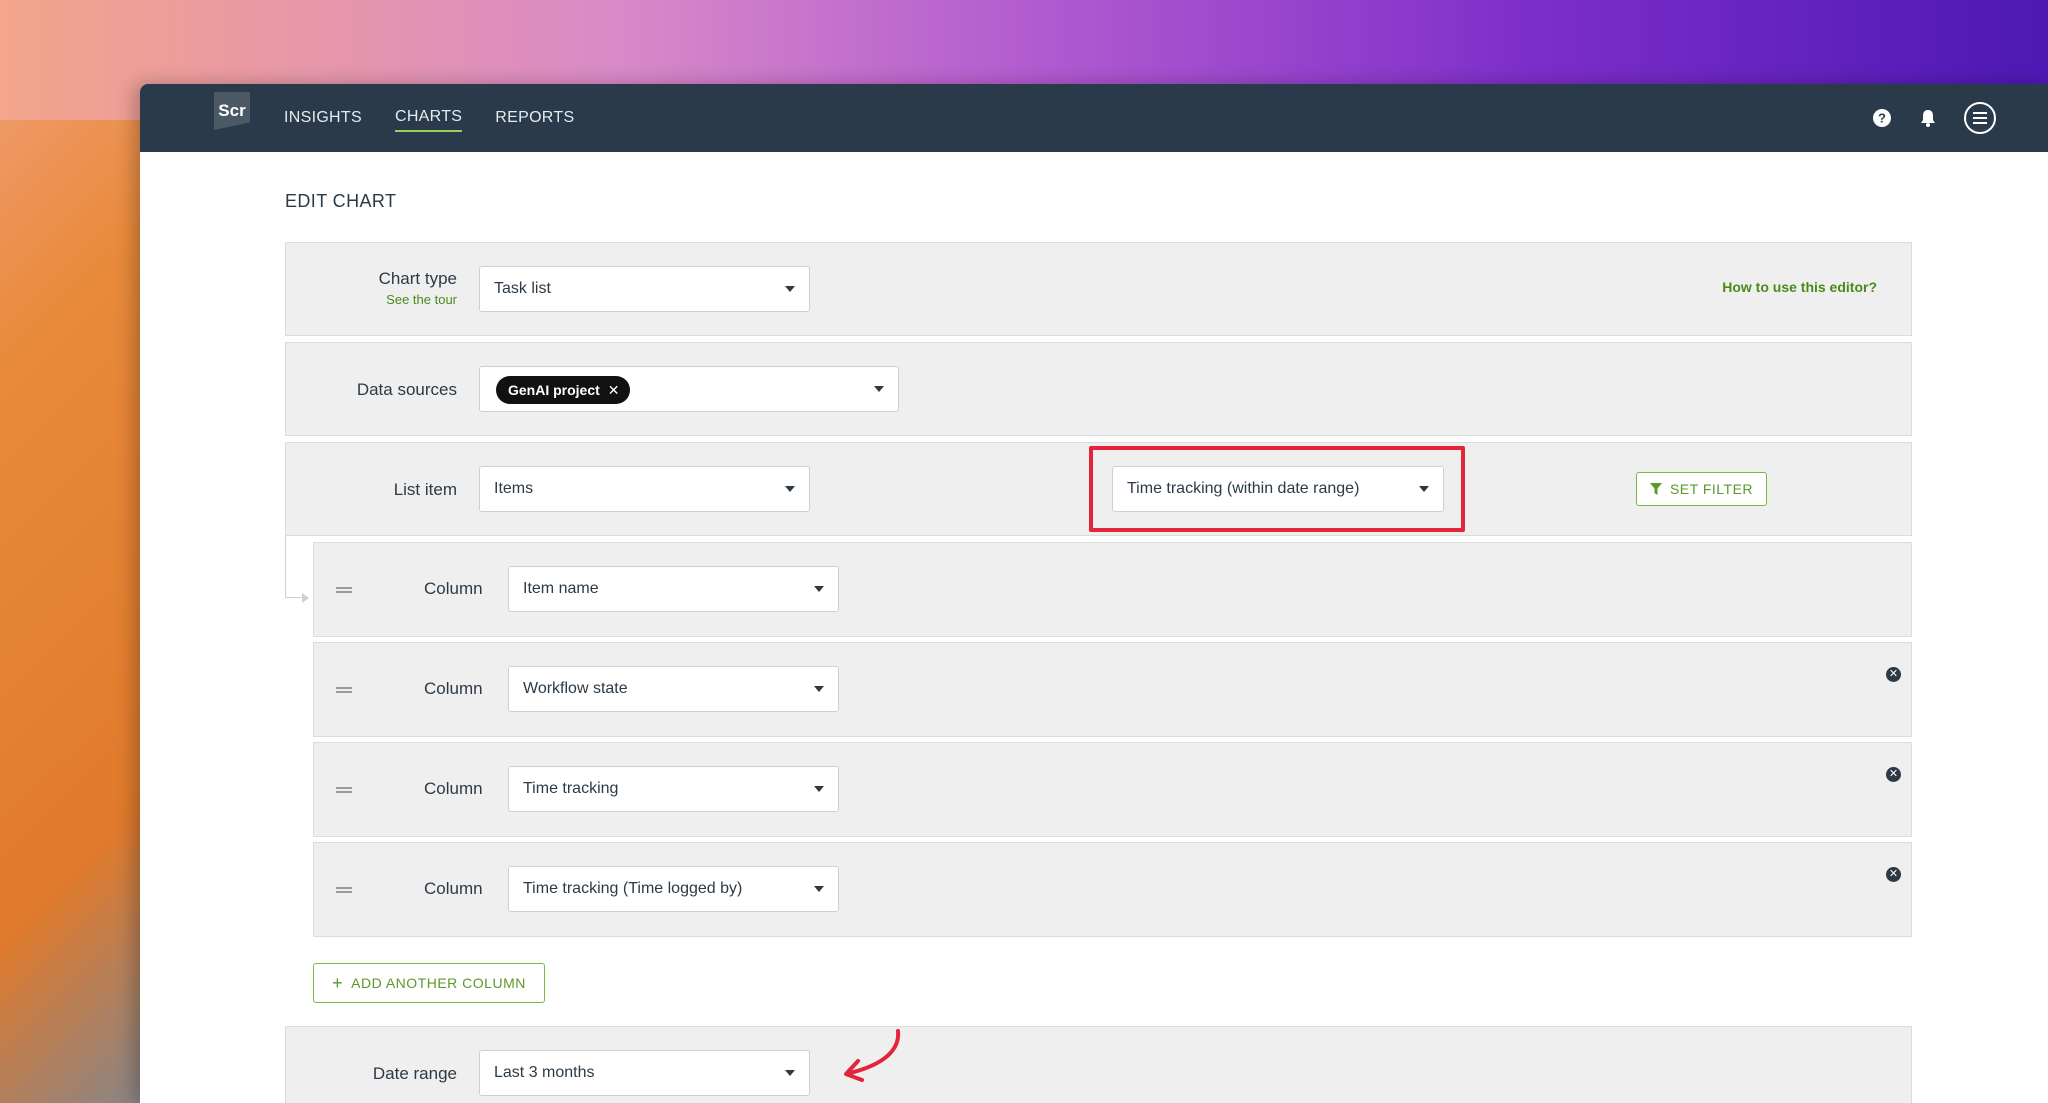 Image resolution: width=2048 pixels, height=1103 pixels. I want to click on set-filter-label: SET FILTER, so click(1711, 489).